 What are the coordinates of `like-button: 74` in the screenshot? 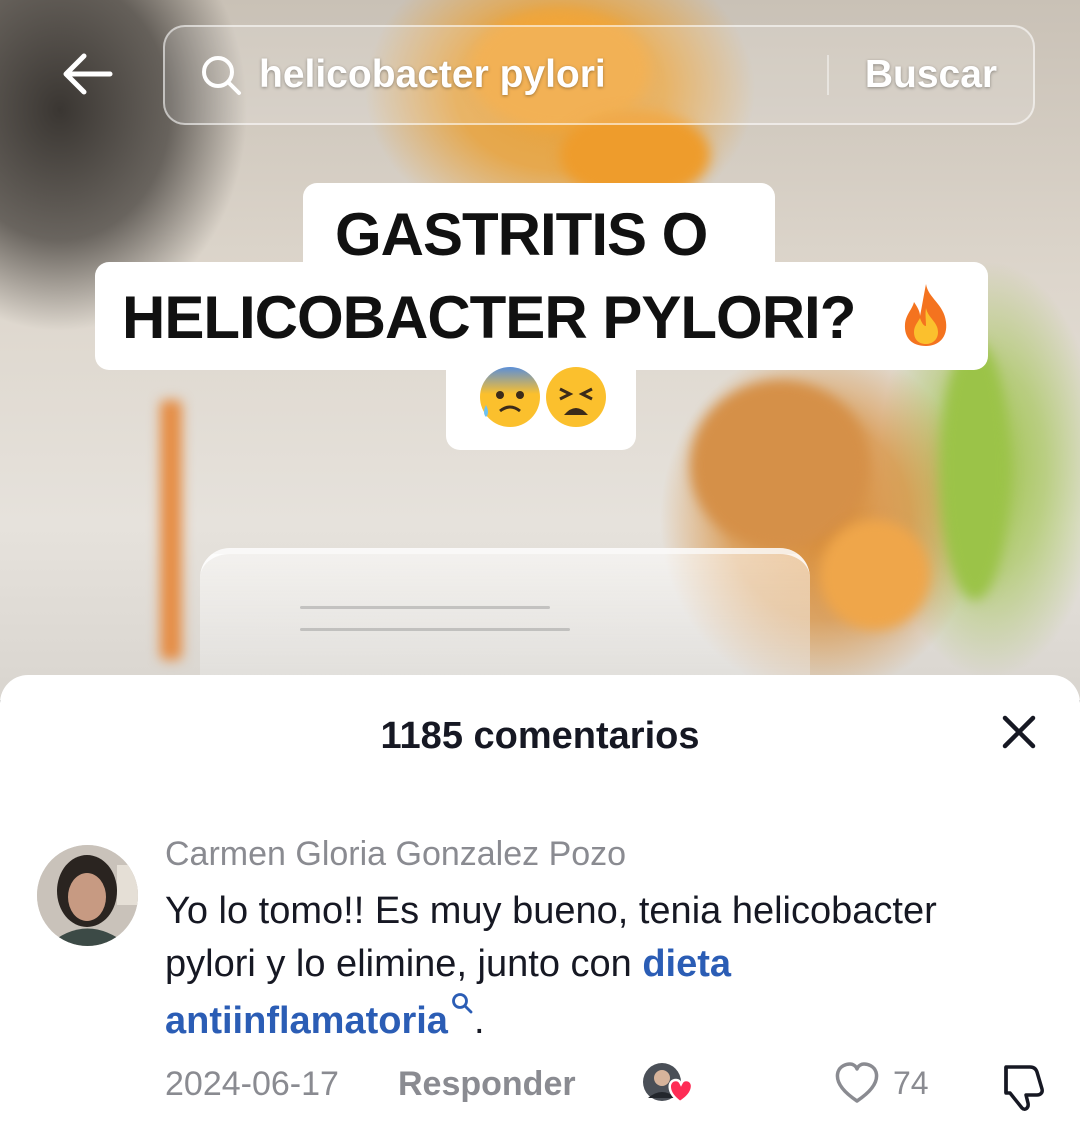 It's located at (881, 1083).